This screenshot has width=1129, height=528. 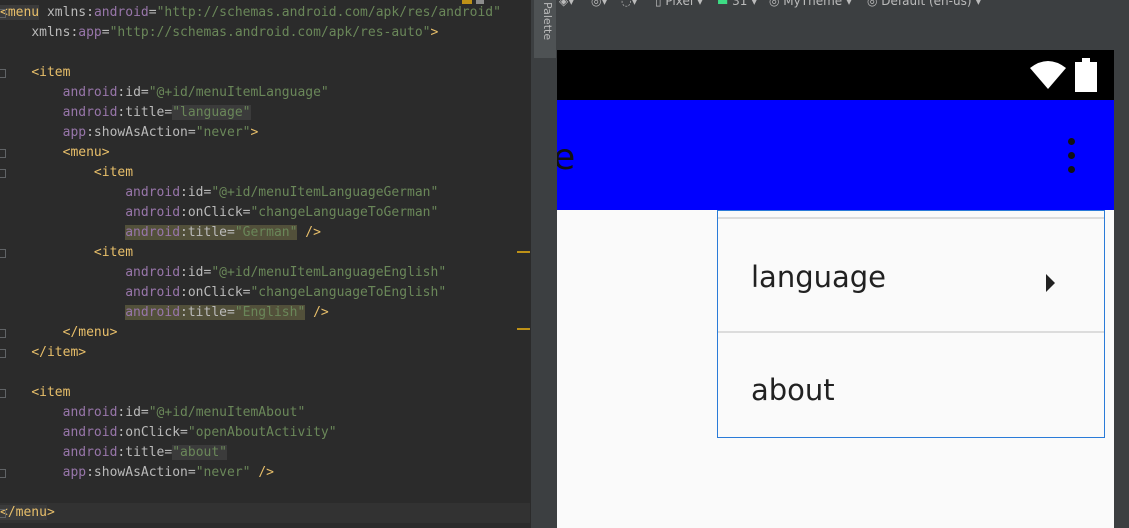 What do you see at coordinates (599, 4) in the screenshot?
I see `orientation-icon: ◎▾` at bounding box center [599, 4].